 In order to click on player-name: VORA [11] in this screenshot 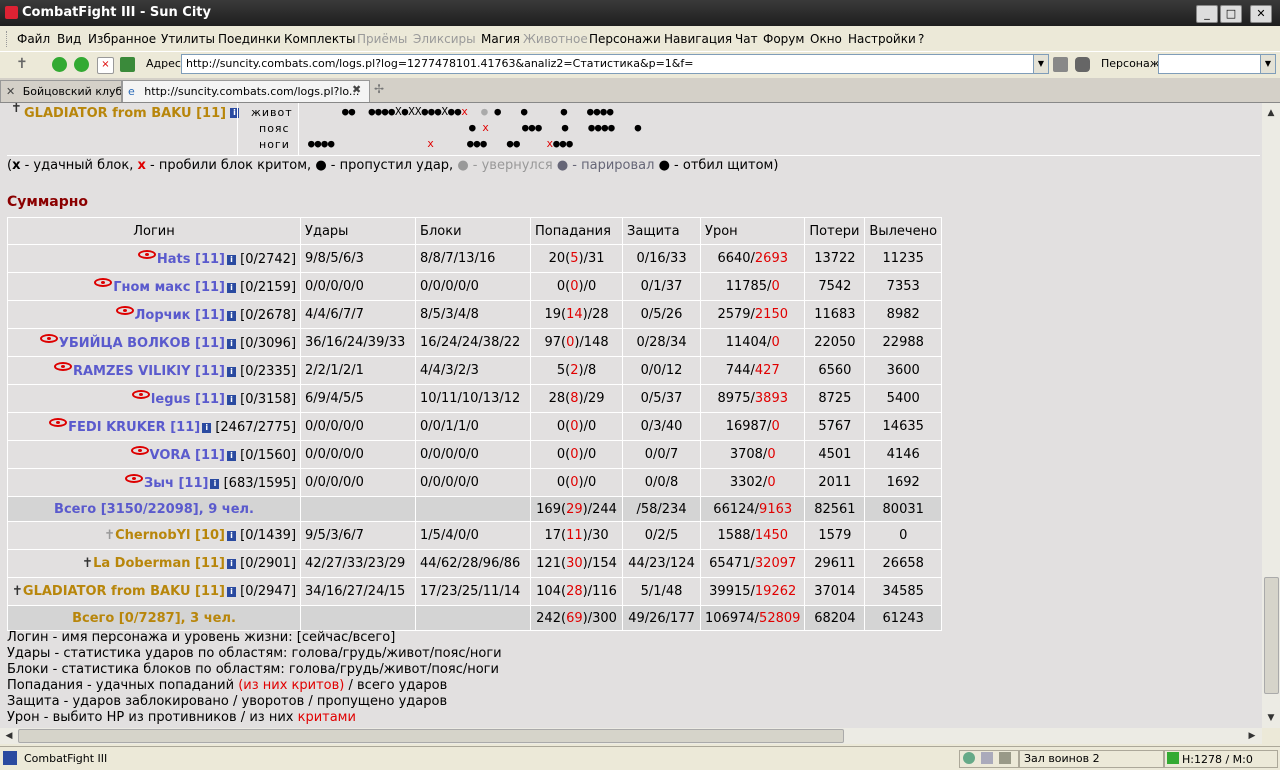, I will do `click(187, 455)`.